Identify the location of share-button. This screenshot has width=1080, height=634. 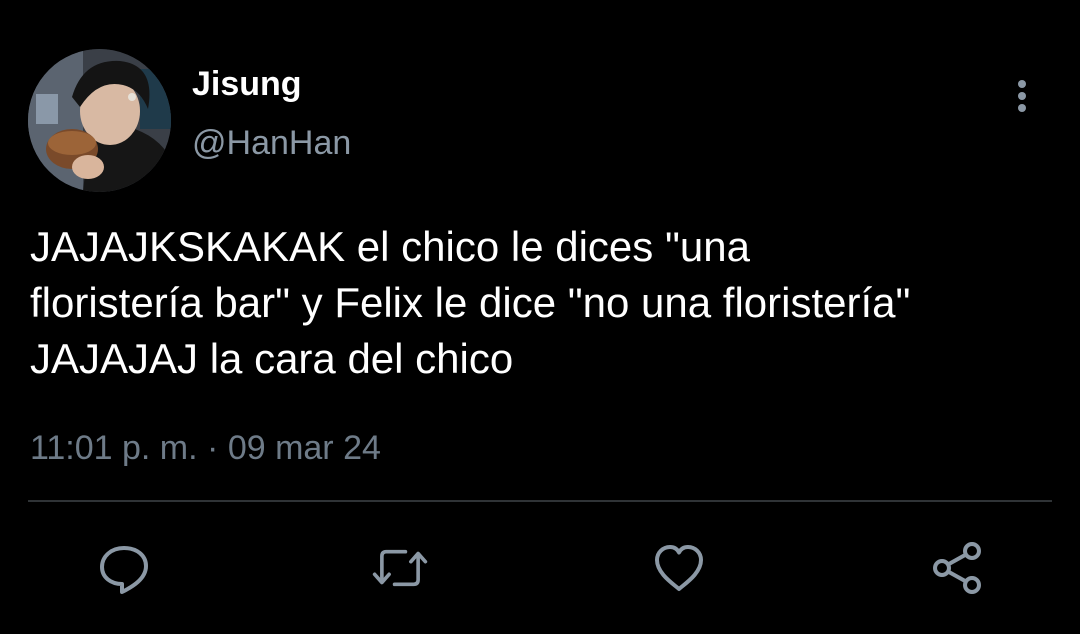
(957, 568).